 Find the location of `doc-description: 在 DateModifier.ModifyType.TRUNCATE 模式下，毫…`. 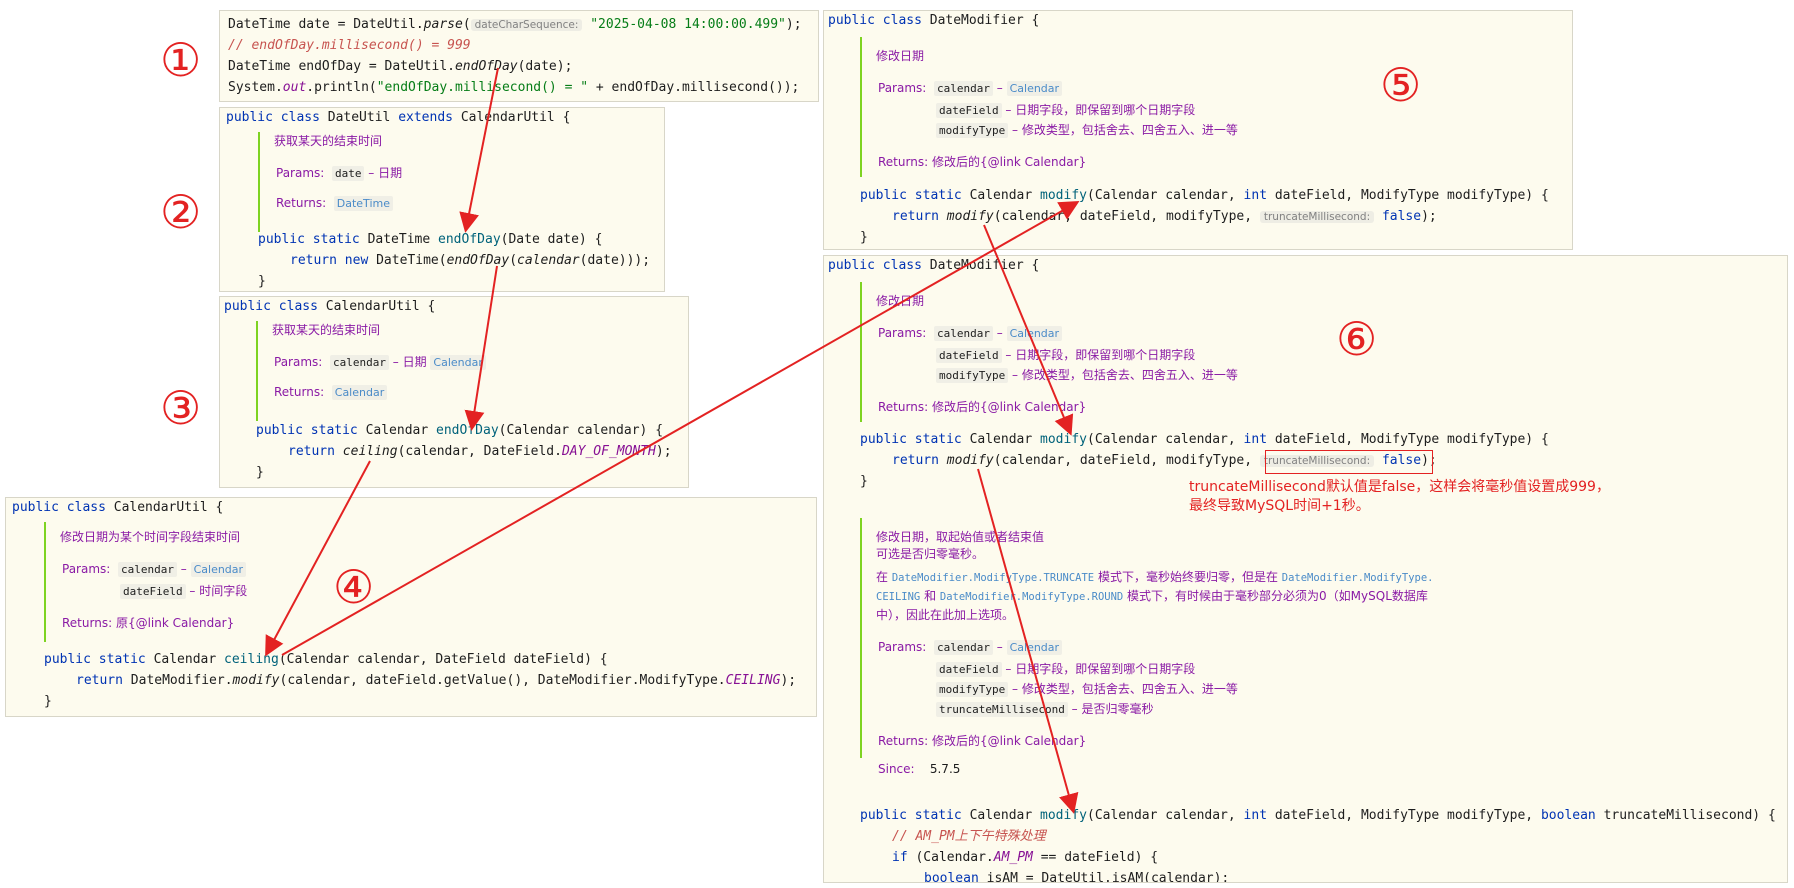

doc-description: 在 DateModifier.ModifyType.TRUNCATE 模式下，毫… is located at coordinates (1155, 577).